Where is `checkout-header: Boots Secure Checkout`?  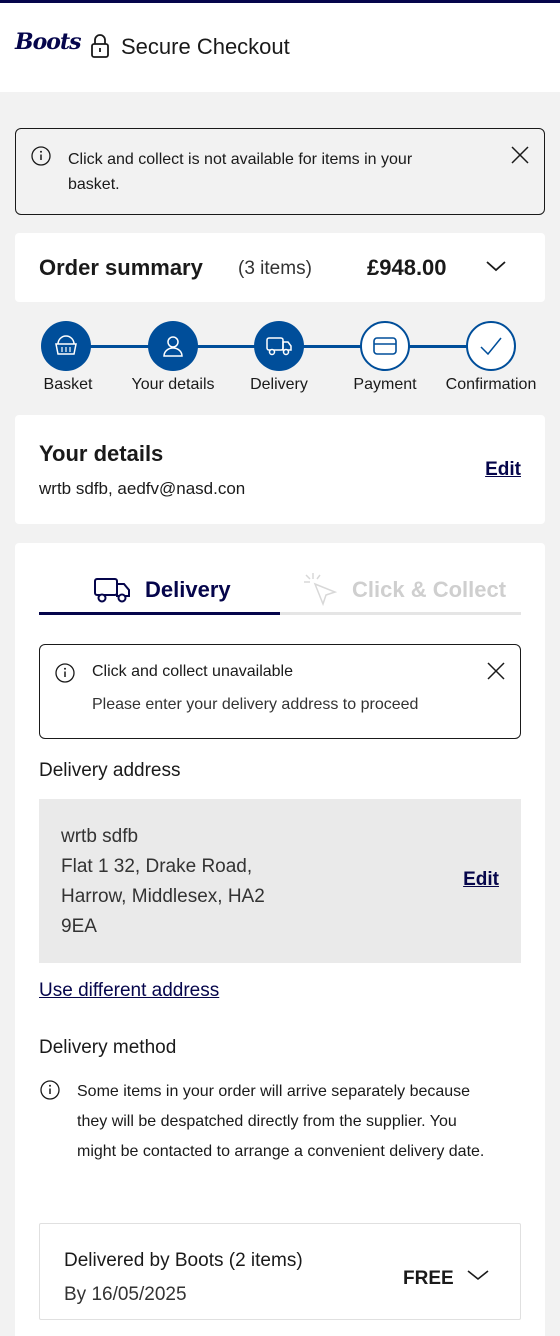 checkout-header: Boots Secure Checkout is located at coordinates (280, 47).